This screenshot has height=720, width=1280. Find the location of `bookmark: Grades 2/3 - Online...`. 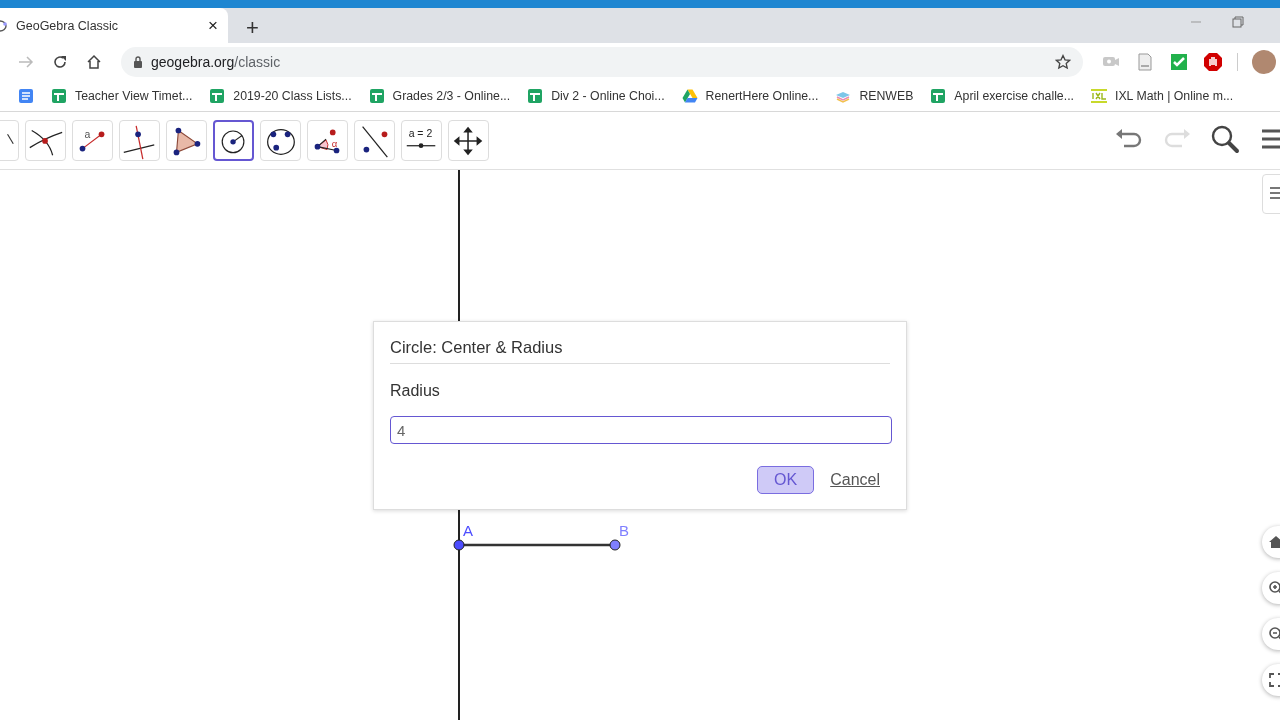

bookmark: Grades 2/3 - Online... is located at coordinates (439, 95).